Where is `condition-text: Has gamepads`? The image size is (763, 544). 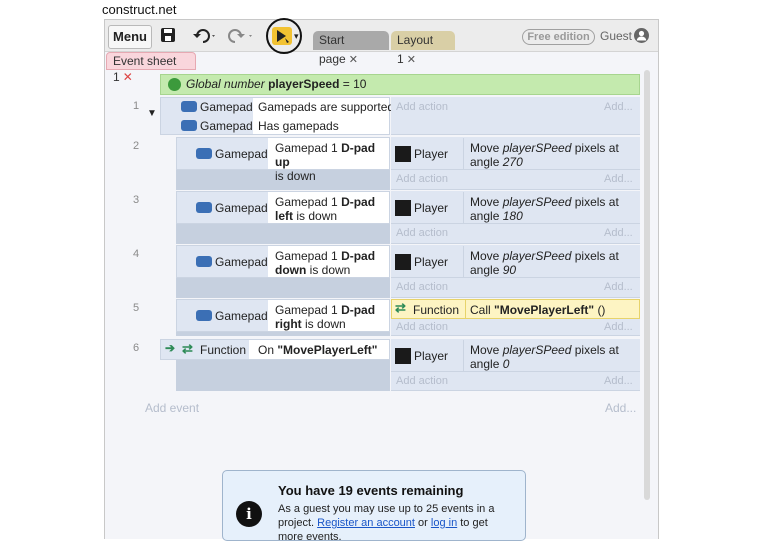
condition-text: Has gamepads is located at coordinates (298, 126).